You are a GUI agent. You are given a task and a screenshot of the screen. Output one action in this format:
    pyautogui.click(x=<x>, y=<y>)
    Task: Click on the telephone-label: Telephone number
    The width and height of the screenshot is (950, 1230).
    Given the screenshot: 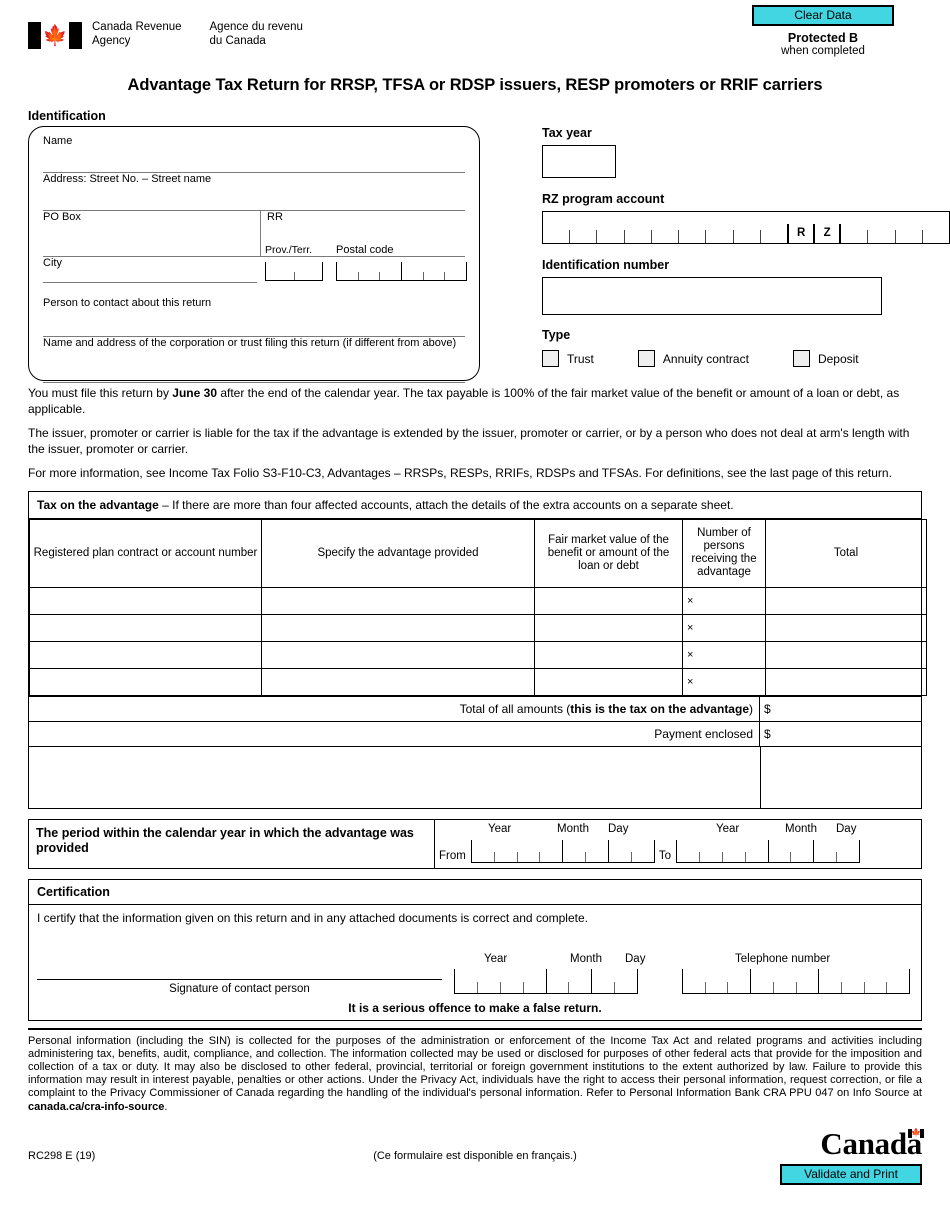 What is the action you would take?
    pyautogui.click(x=783, y=958)
    